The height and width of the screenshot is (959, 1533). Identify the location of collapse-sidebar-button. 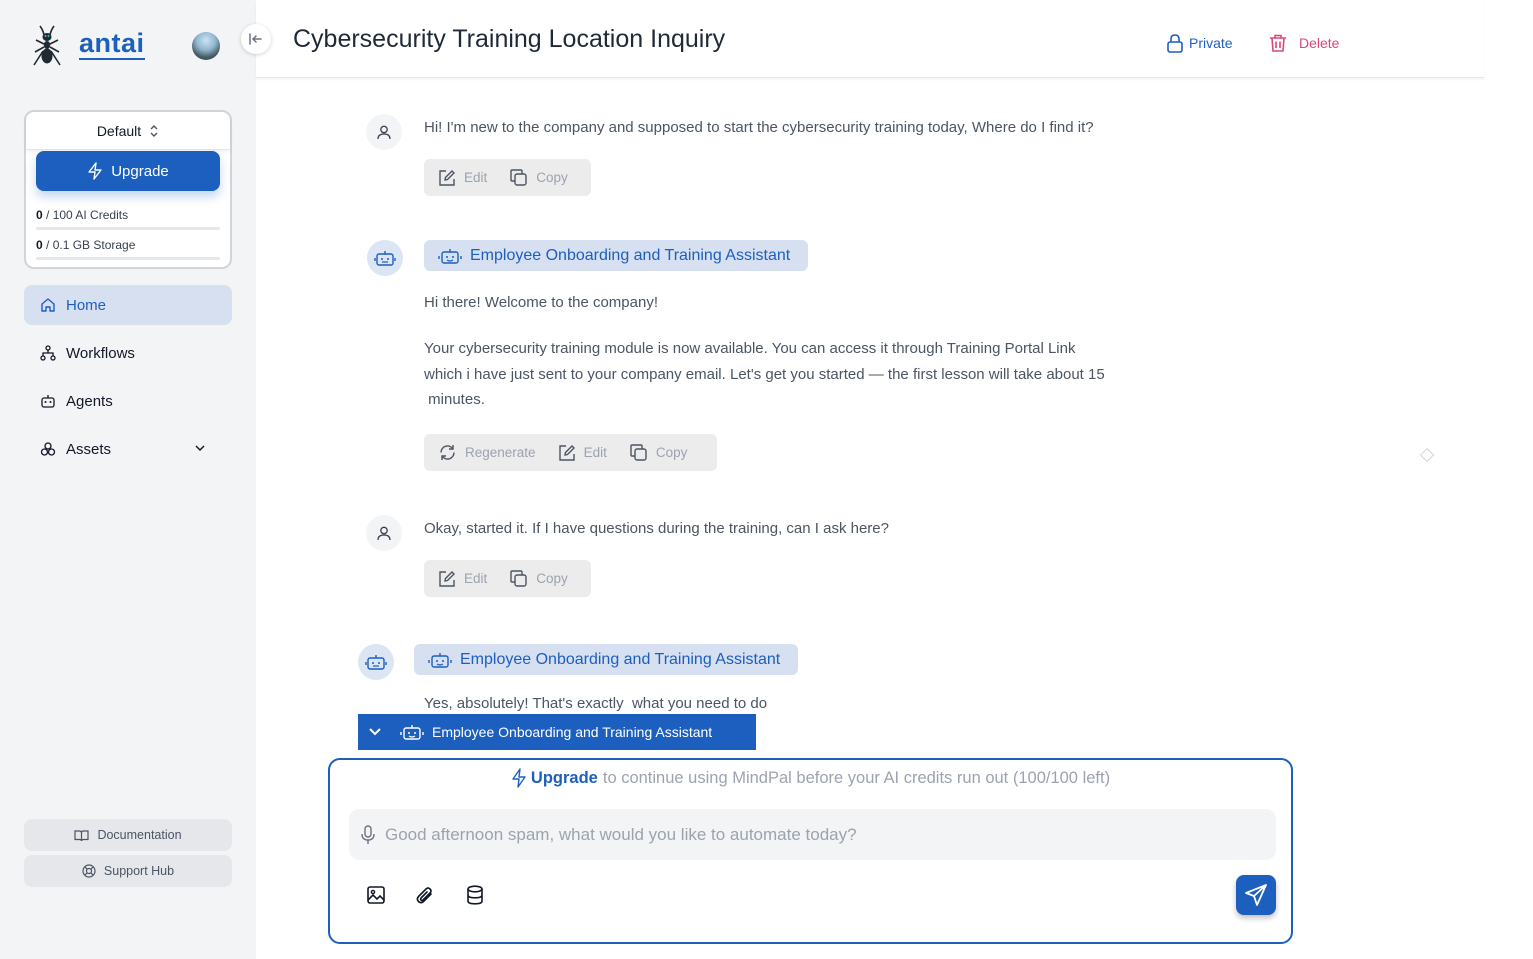
(256, 39).